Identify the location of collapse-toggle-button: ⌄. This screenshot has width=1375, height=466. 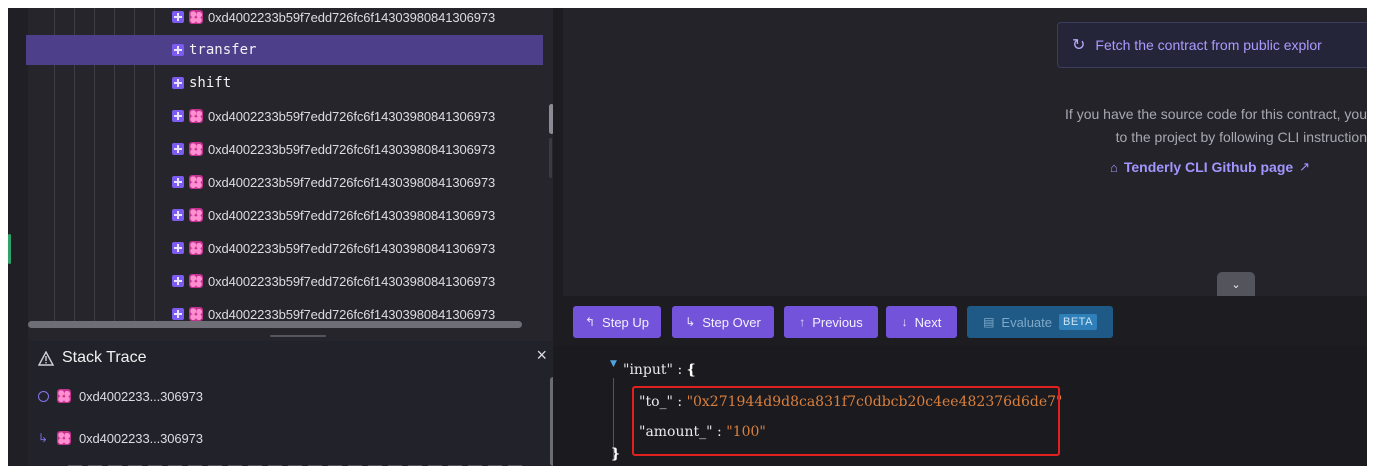
(1236, 284).